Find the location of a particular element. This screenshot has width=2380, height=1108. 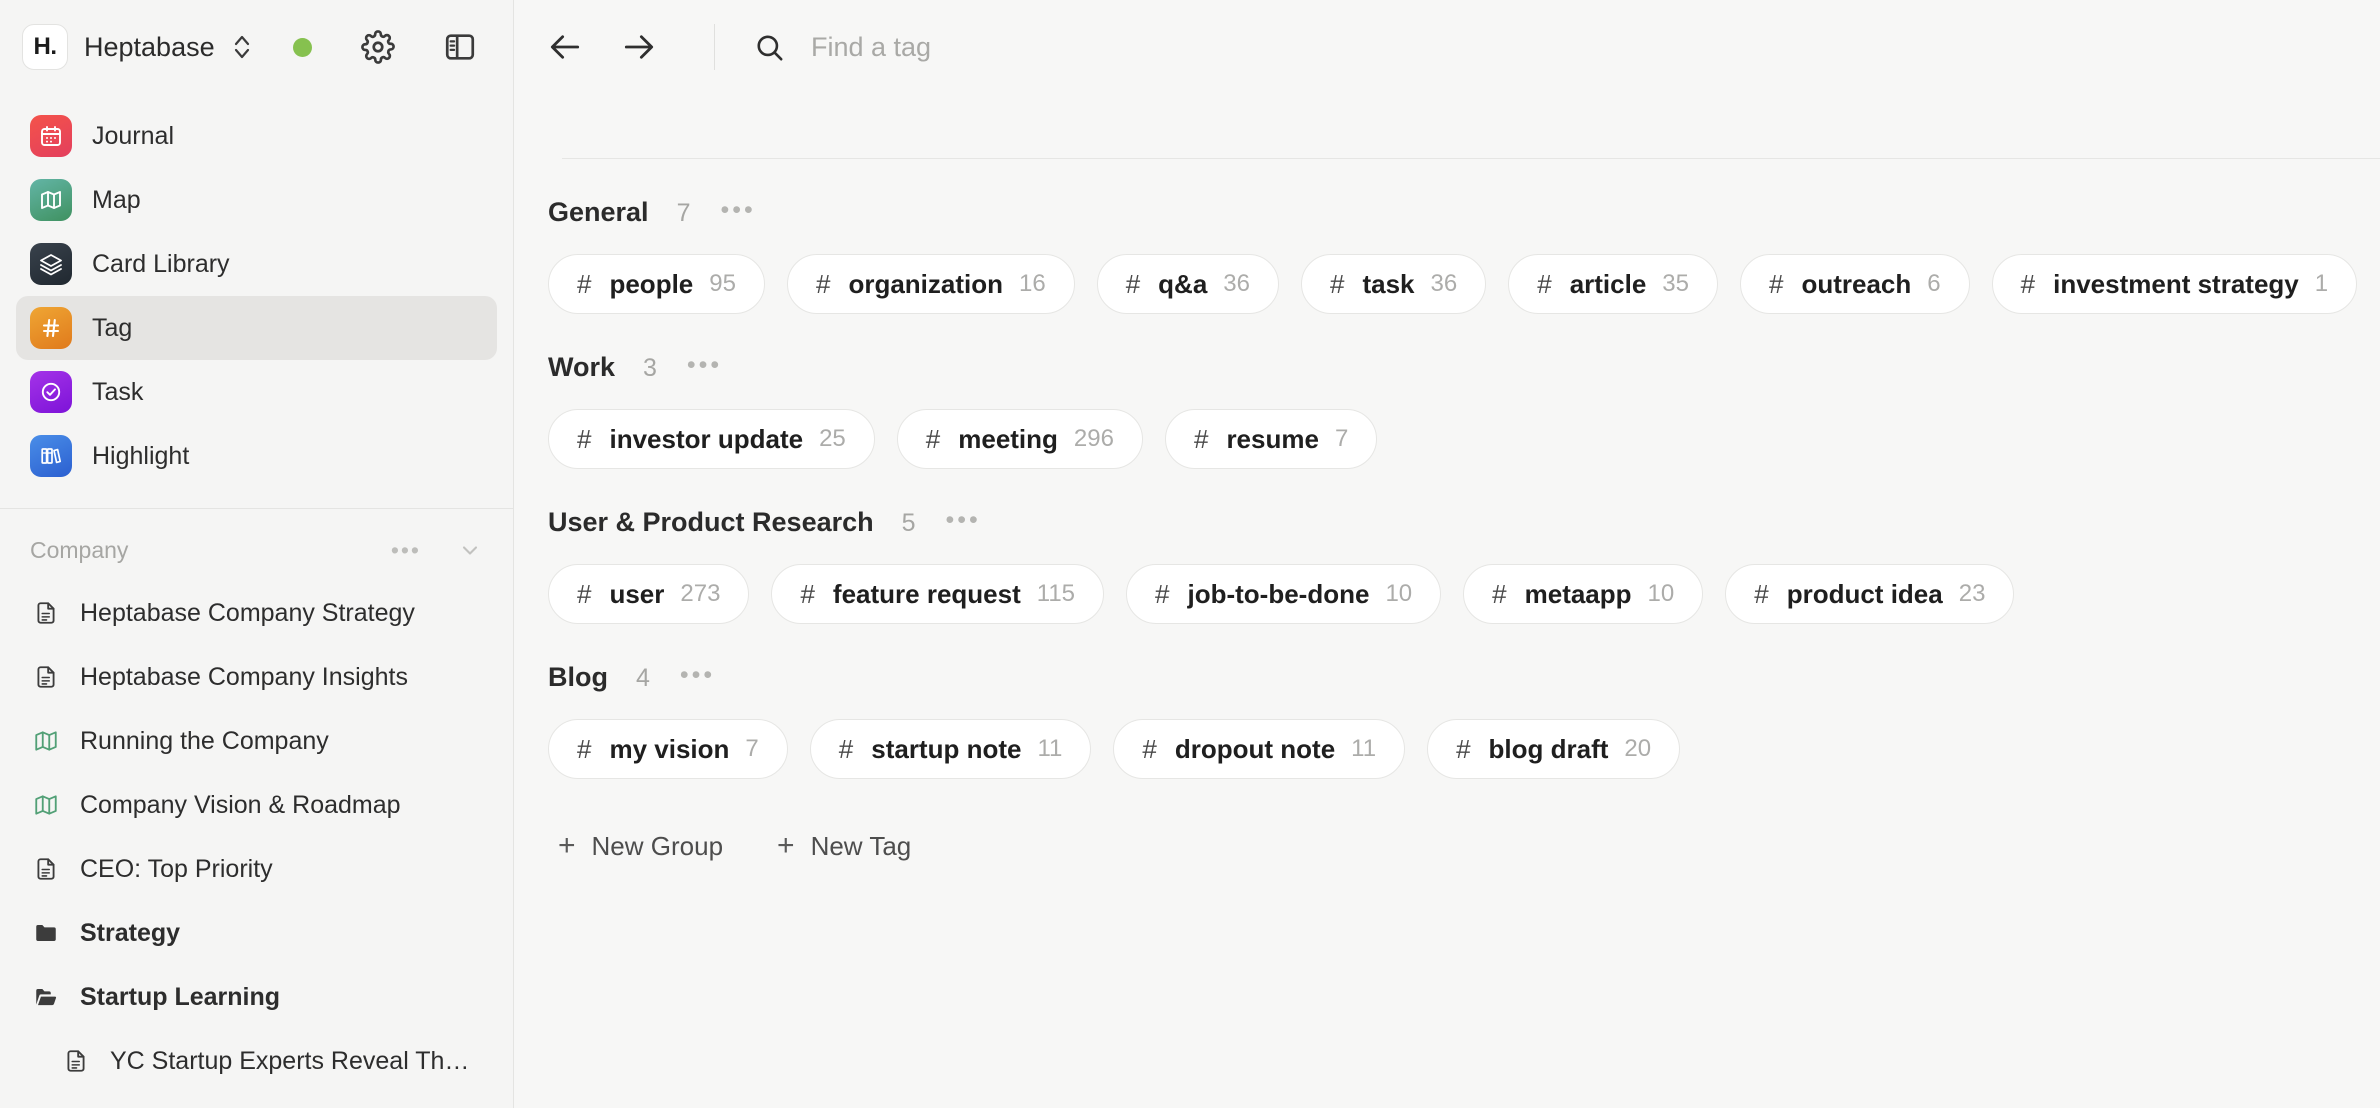

tag-pill: # feature request 115 is located at coordinates (938, 594).